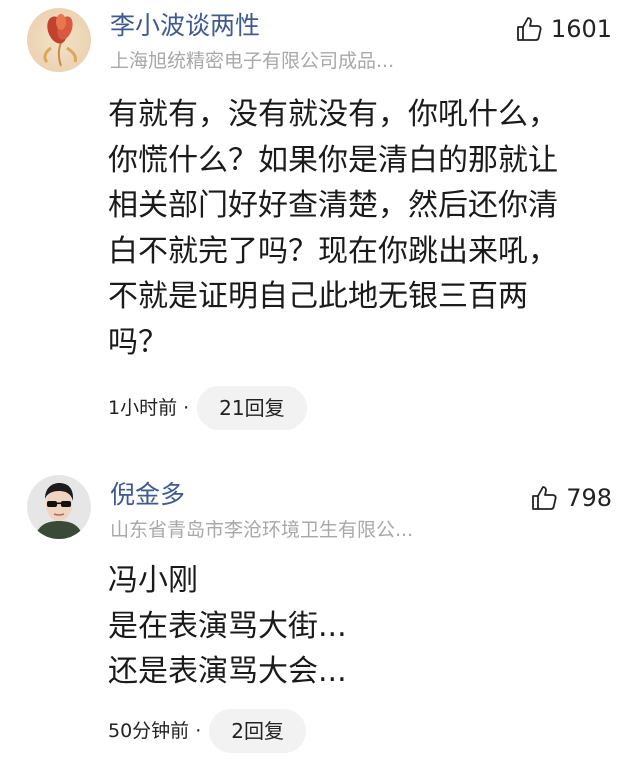 The image size is (640, 759). Describe the element at coordinates (581, 29) in the screenshot. I see `like-count: 1601` at that location.